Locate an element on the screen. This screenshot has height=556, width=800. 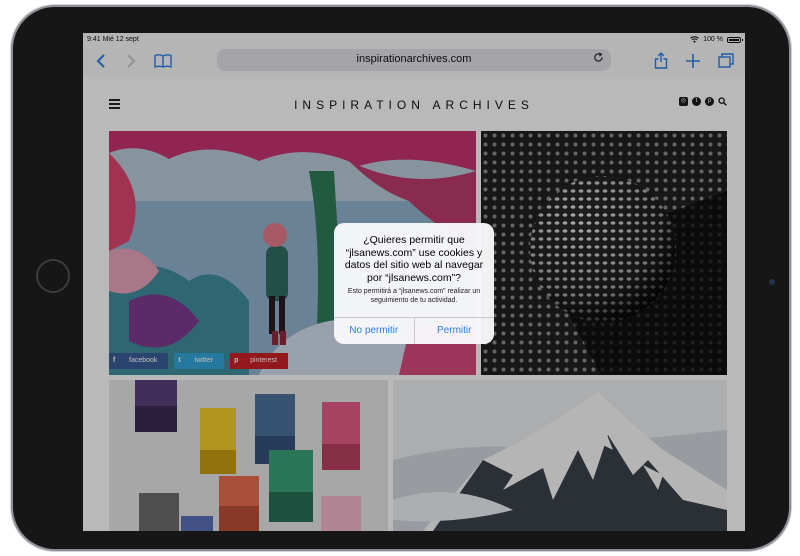
dialog-buttons: No permitir Permitir is located at coordinates (414, 330).